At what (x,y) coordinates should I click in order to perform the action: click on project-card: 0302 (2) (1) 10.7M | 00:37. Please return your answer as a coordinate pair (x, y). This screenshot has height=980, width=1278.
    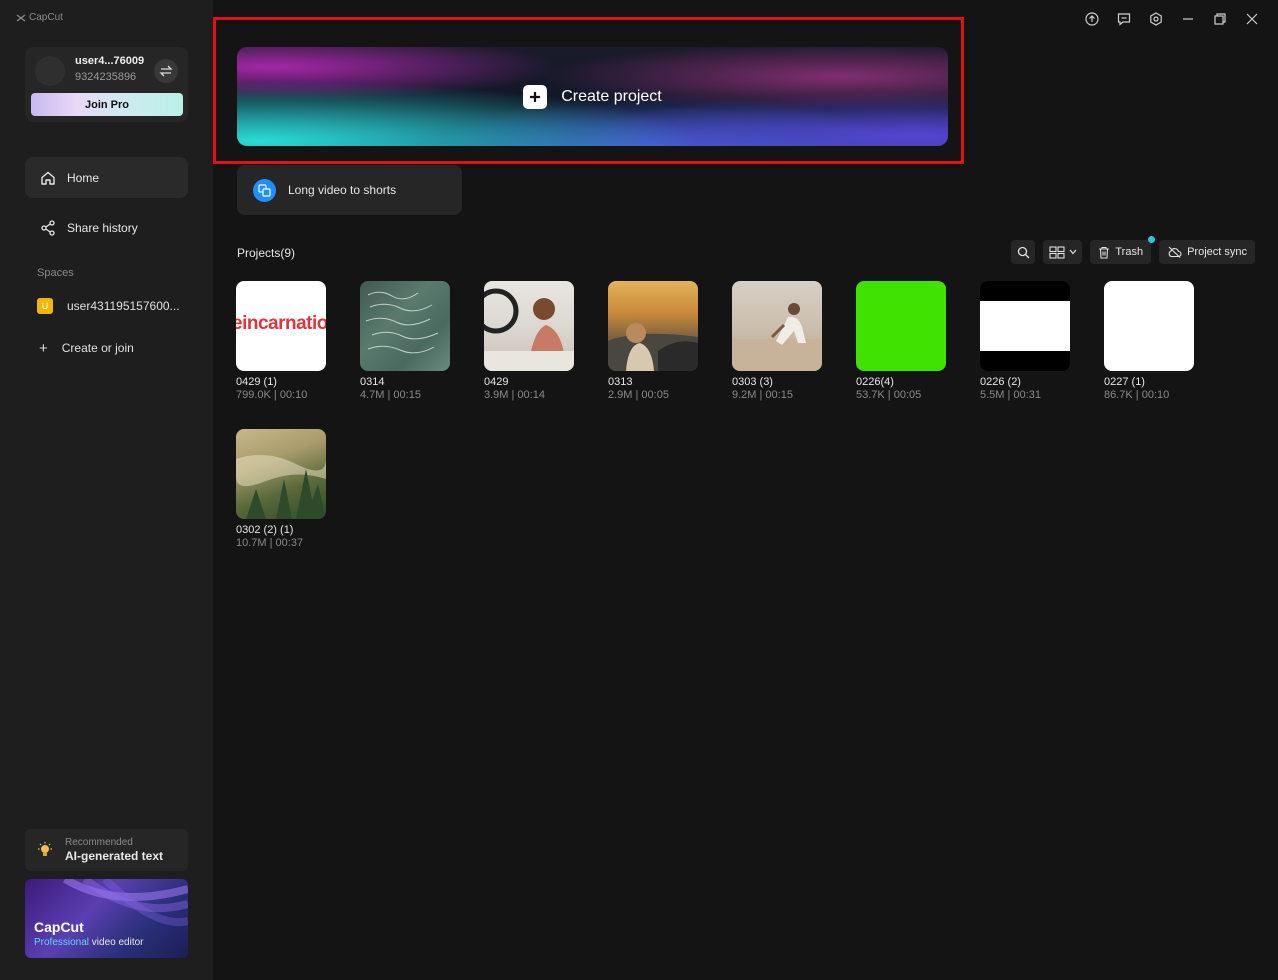
    Looking at the image, I should click on (281, 489).